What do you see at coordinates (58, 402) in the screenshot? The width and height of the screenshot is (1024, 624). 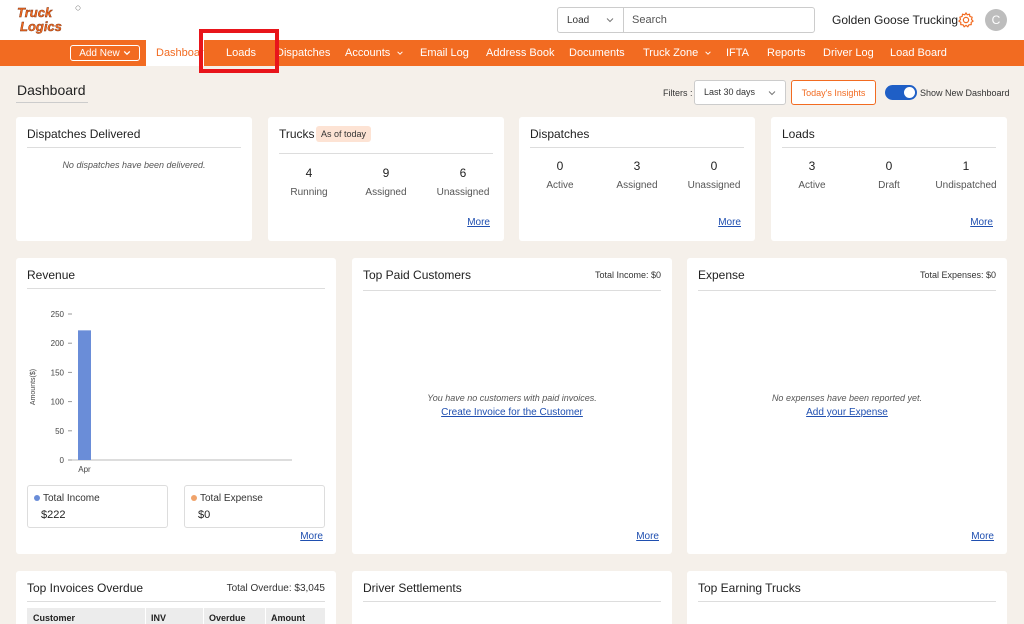 I see `y-tick-label: 100` at bounding box center [58, 402].